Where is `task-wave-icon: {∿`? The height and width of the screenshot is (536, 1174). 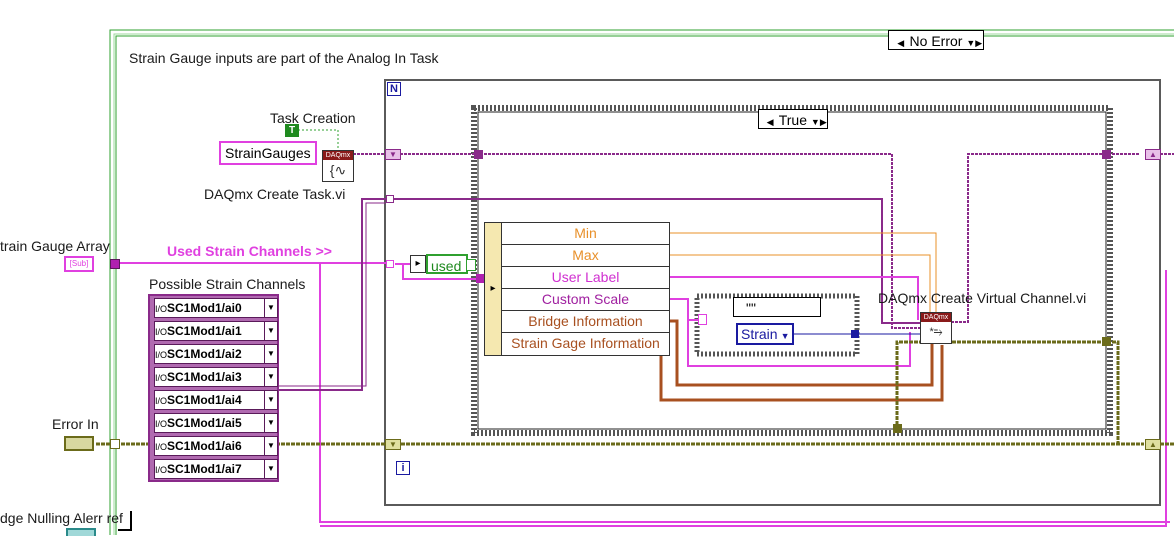 task-wave-icon: {∿ is located at coordinates (338, 170).